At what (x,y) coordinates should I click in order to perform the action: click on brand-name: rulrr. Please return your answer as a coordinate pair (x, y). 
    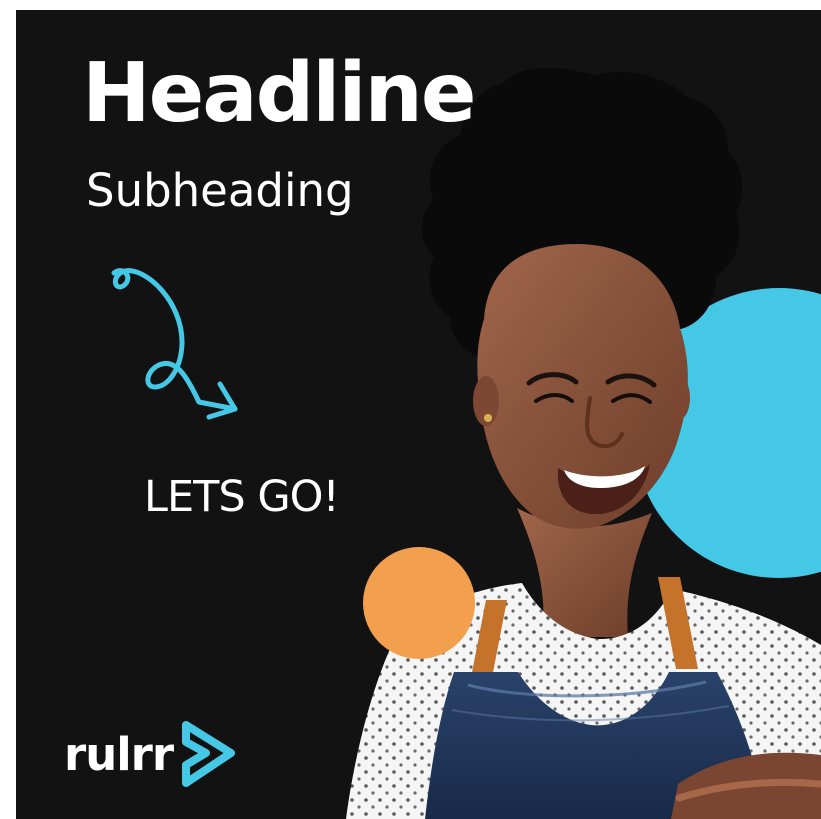
    Looking at the image, I should click on (119, 754).